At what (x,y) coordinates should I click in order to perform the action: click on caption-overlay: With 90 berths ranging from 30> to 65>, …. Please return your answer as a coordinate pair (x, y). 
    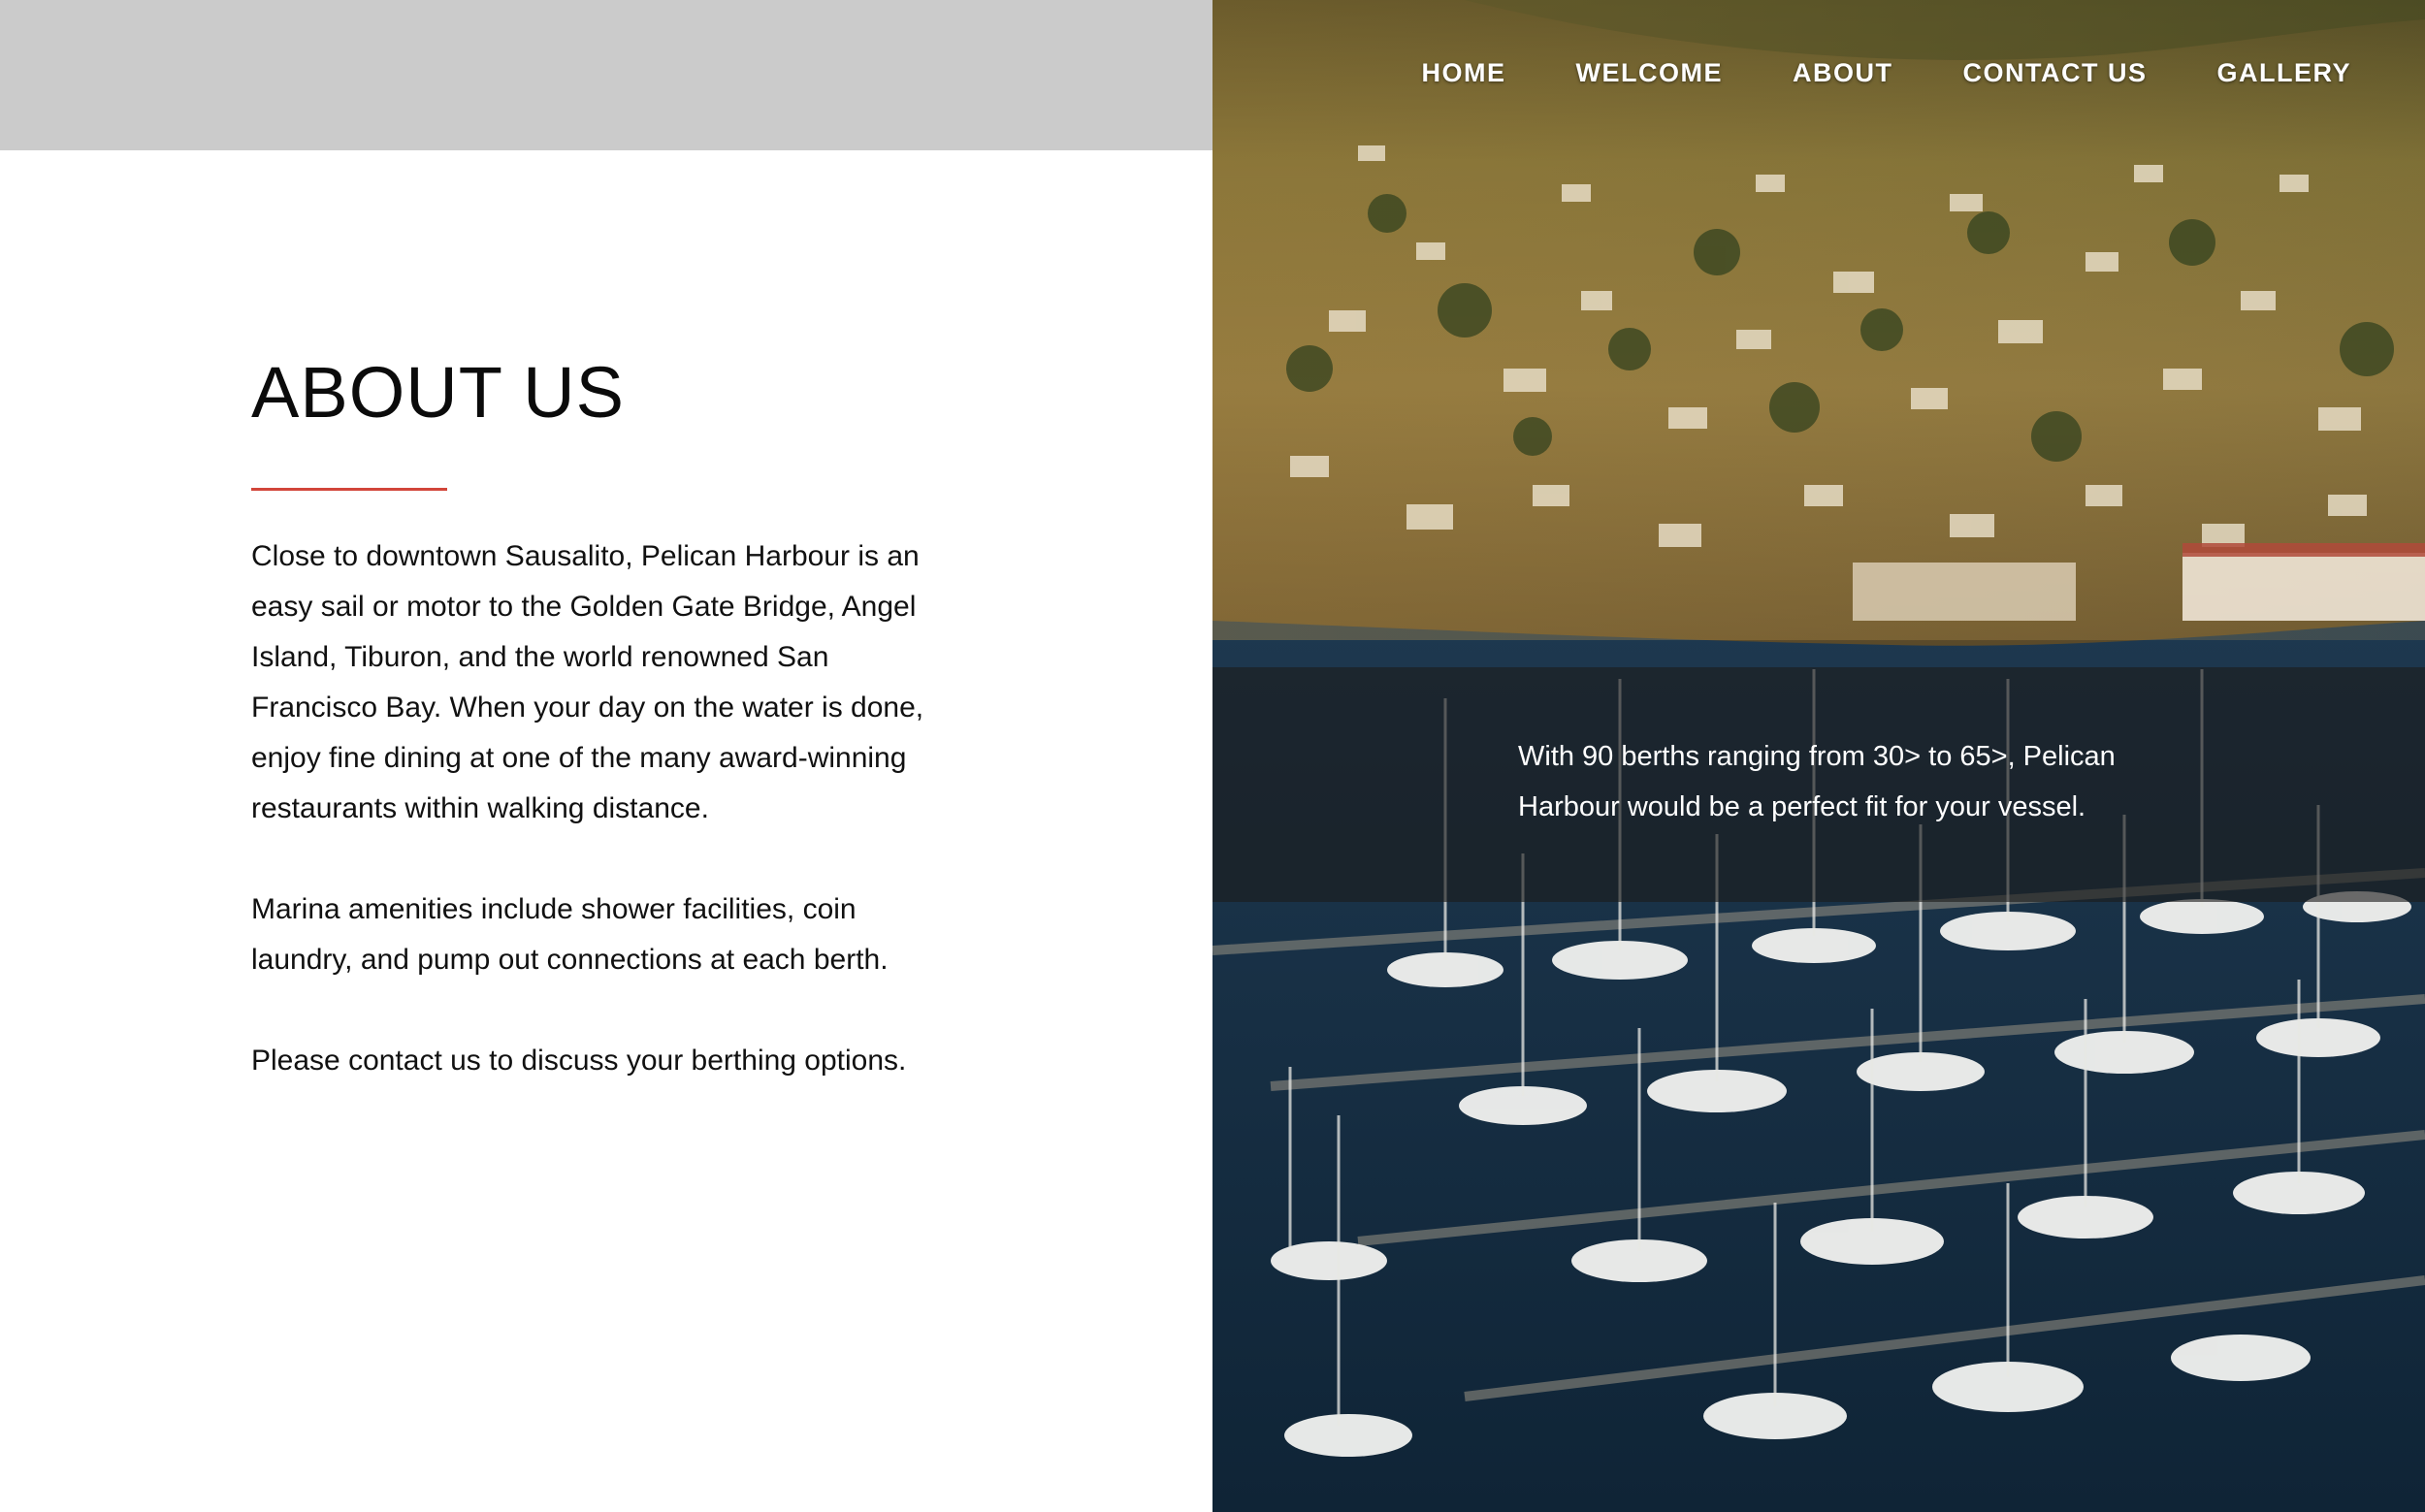
    Looking at the image, I should click on (1818, 784).